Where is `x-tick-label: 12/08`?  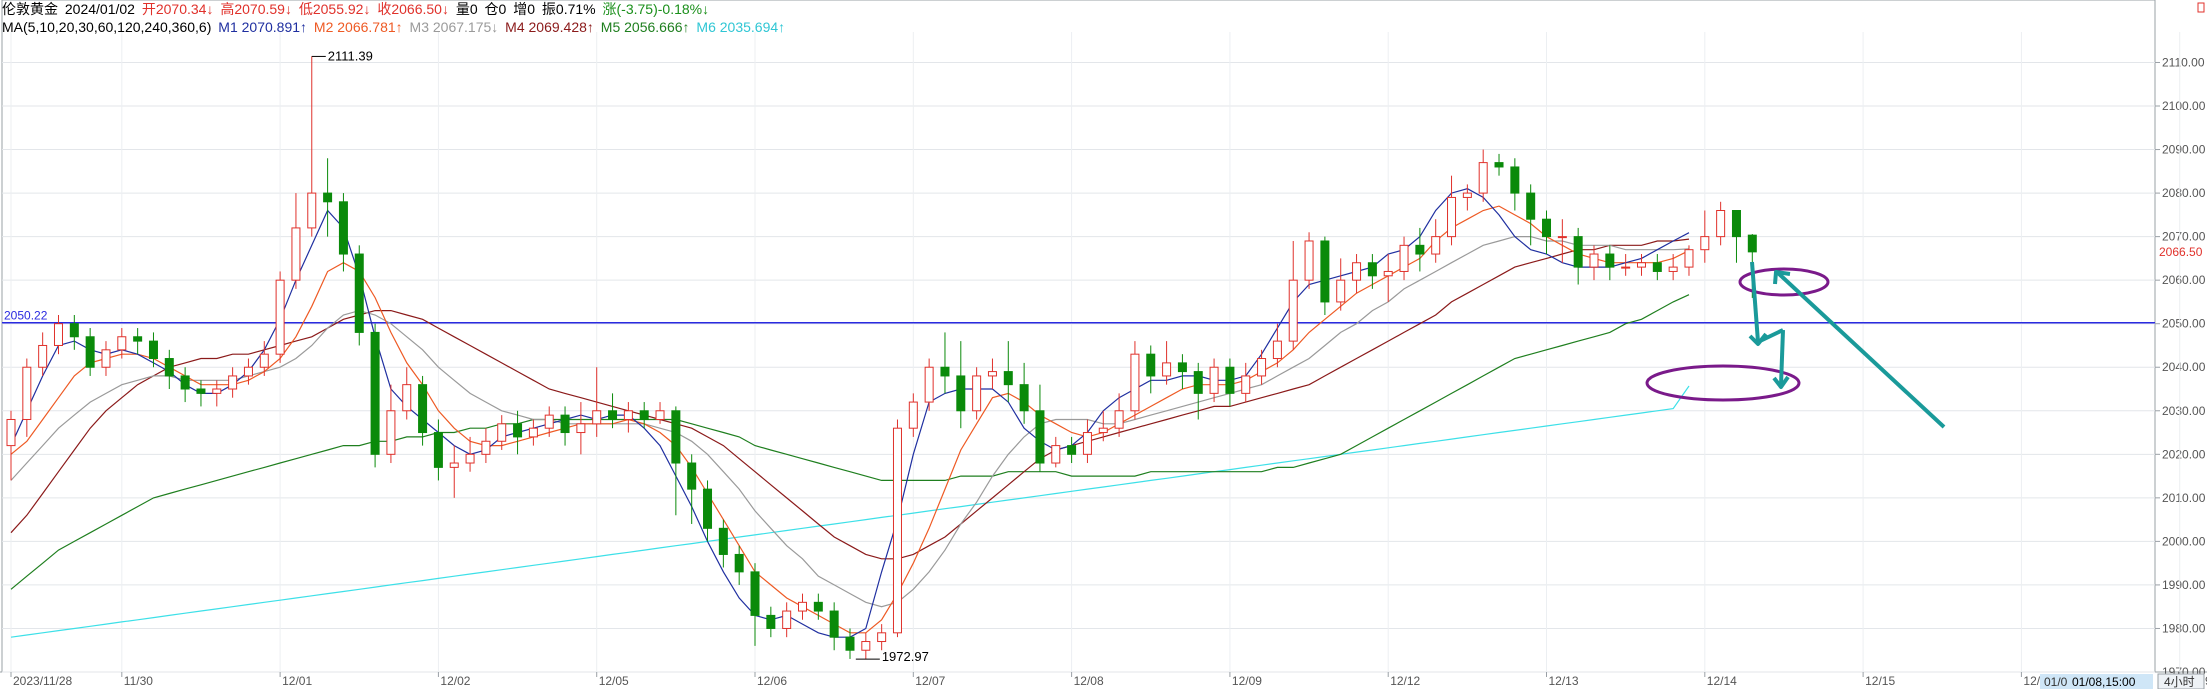 x-tick-label: 12/08 is located at coordinates (1089, 681).